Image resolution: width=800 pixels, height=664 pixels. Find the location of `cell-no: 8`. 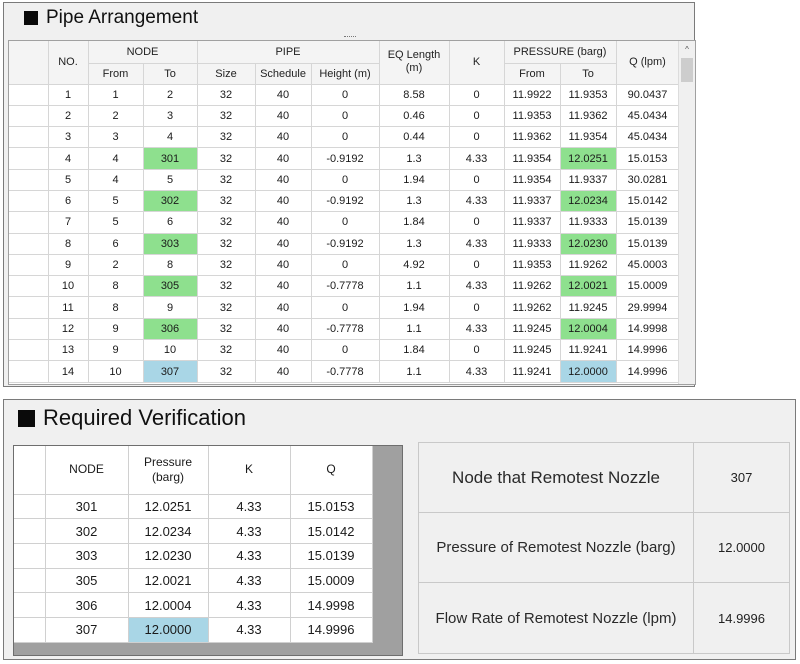

cell-no: 8 is located at coordinates (68, 244).